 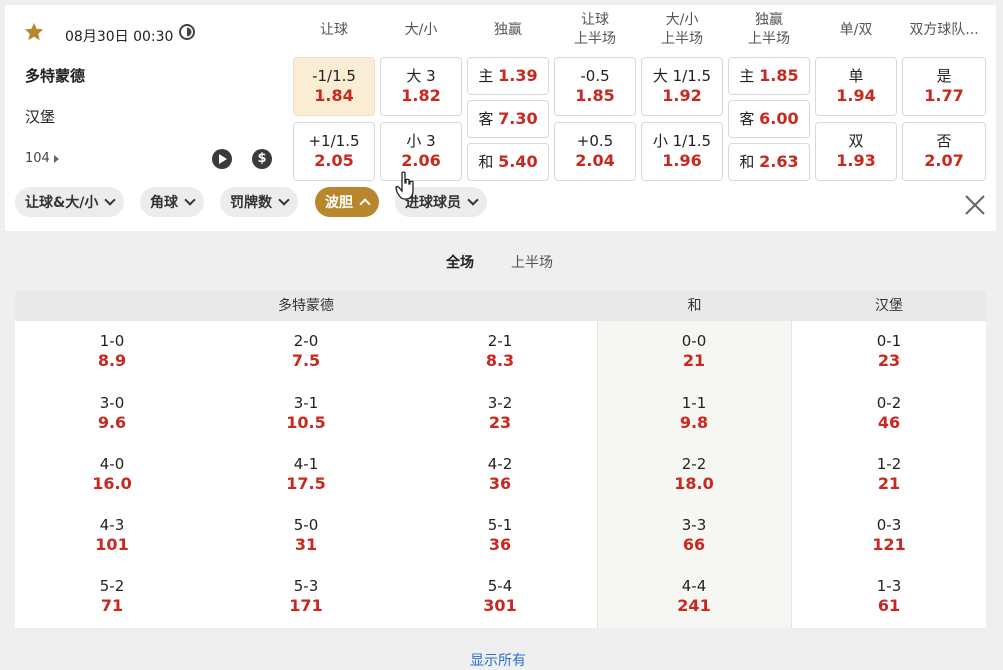 I want to click on score-label: 5-0, so click(x=306, y=525).